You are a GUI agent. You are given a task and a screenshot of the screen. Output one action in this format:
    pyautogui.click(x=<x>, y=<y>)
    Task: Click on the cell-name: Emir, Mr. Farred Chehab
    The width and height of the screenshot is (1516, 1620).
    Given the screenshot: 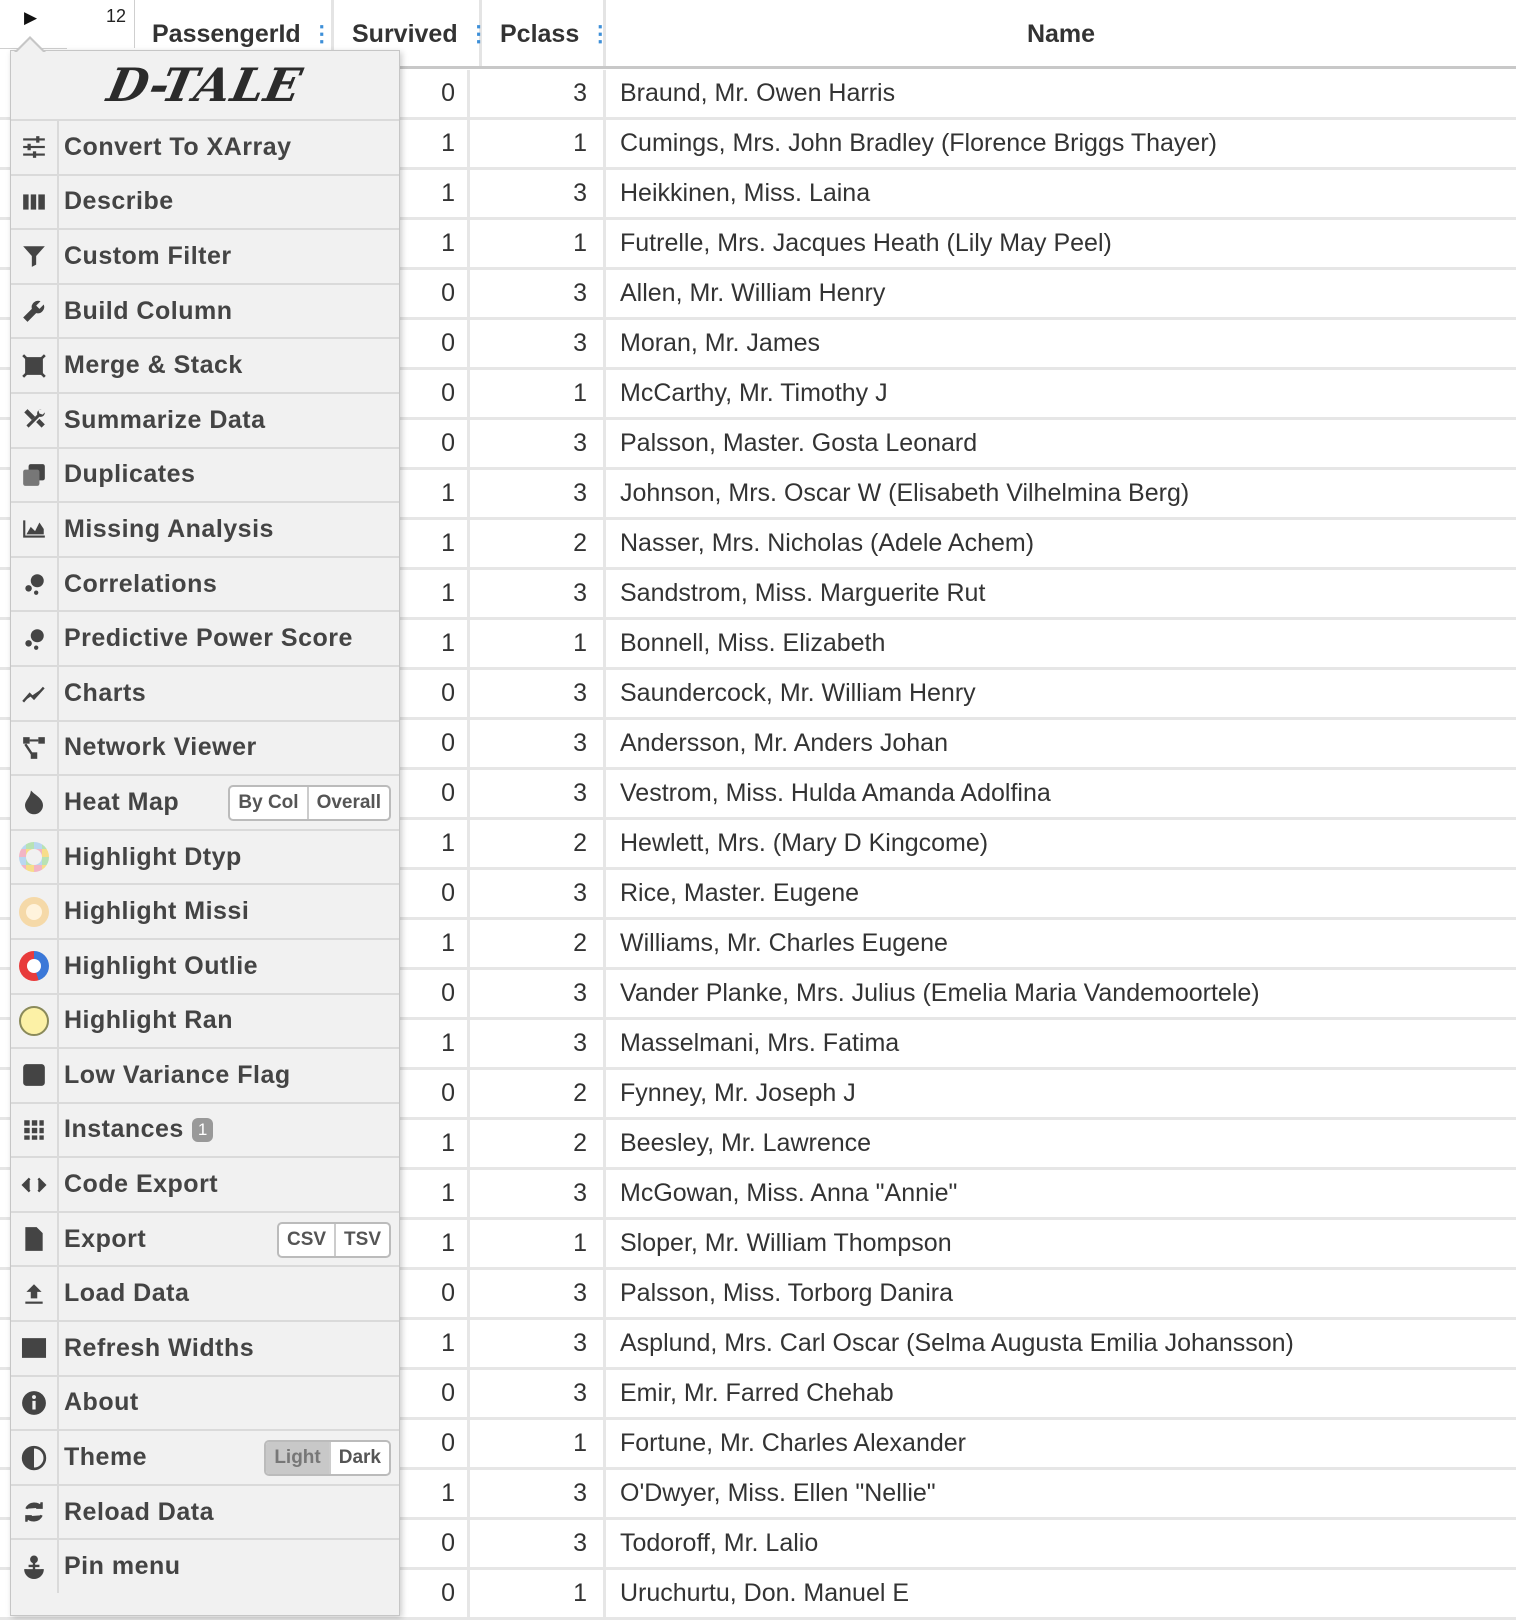 What is the action you would take?
    pyautogui.click(x=1061, y=1393)
    